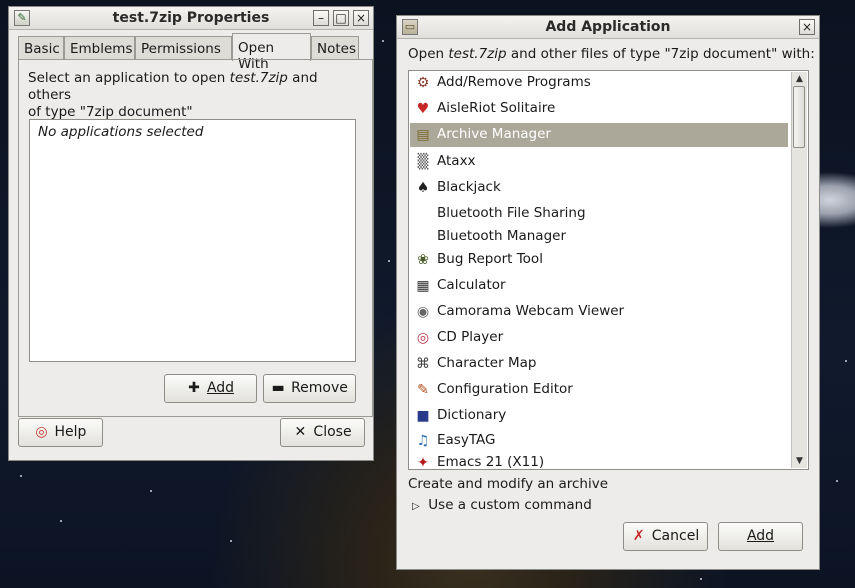  I want to click on blackjack-cards-icon: ♠, so click(423, 188).